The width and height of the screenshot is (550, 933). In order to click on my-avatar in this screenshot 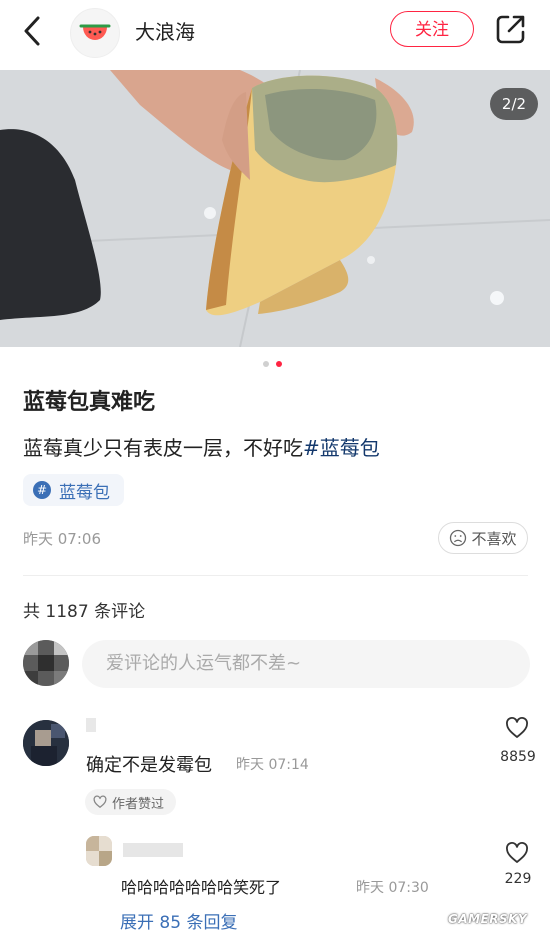, I will do `click(46, 663)`.